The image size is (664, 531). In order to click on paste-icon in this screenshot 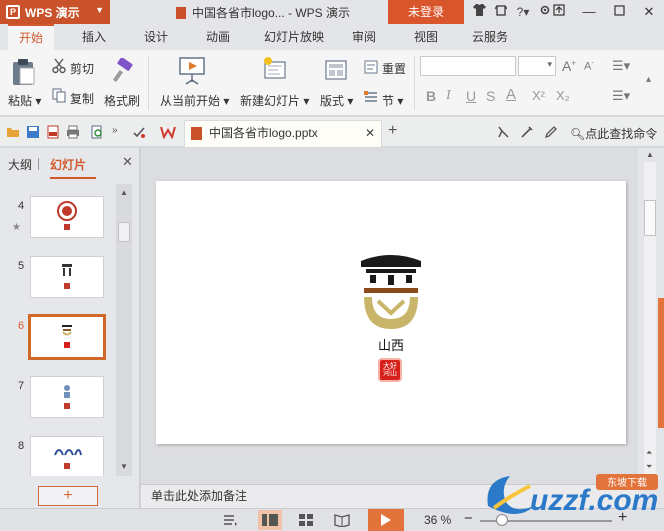, I will do `click(23, 73)`.